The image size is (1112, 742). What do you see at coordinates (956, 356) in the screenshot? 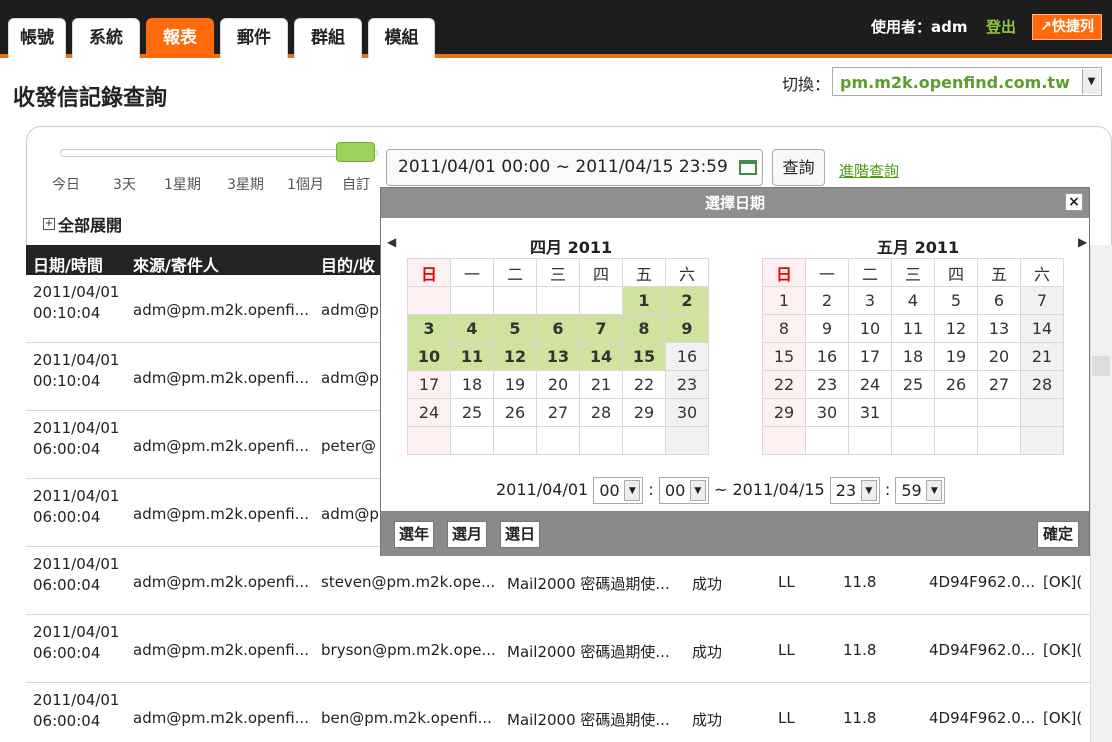
I see `calendar-day: 19` at bounding box center [956, 356].